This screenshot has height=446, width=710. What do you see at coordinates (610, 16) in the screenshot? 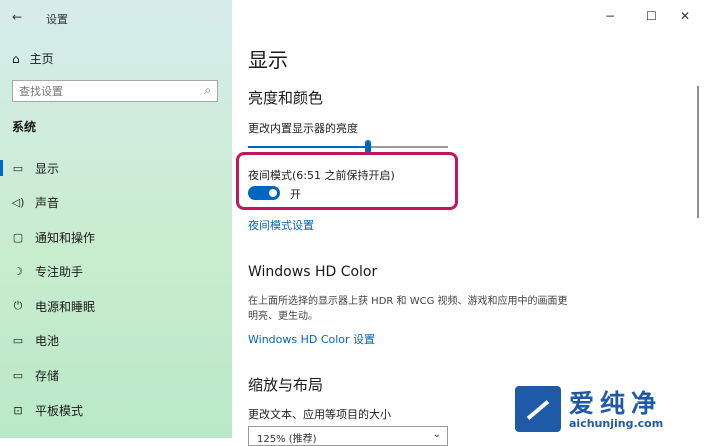
I see `minimize-button: −` at bounding box center [610, 16].